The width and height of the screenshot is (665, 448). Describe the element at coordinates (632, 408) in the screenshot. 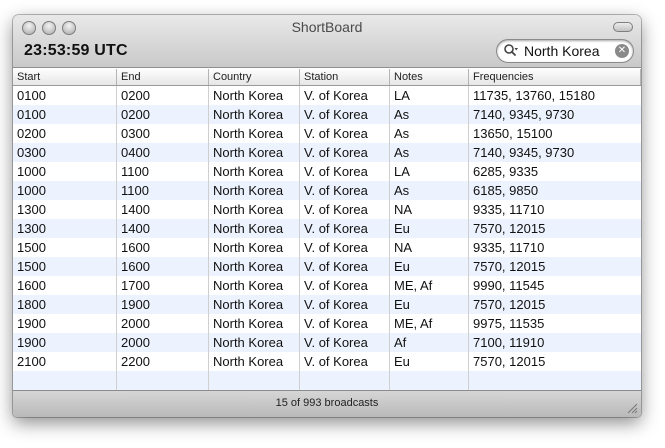

I see `resize-grip-icon` at that location.